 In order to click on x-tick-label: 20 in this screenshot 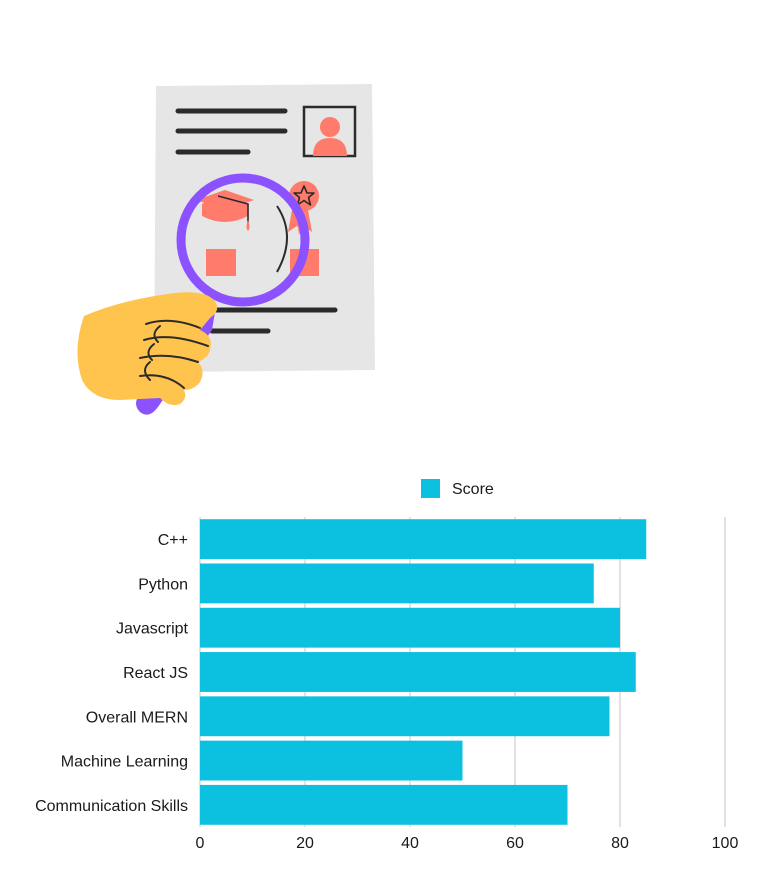, I will do `click(305, 843)`.